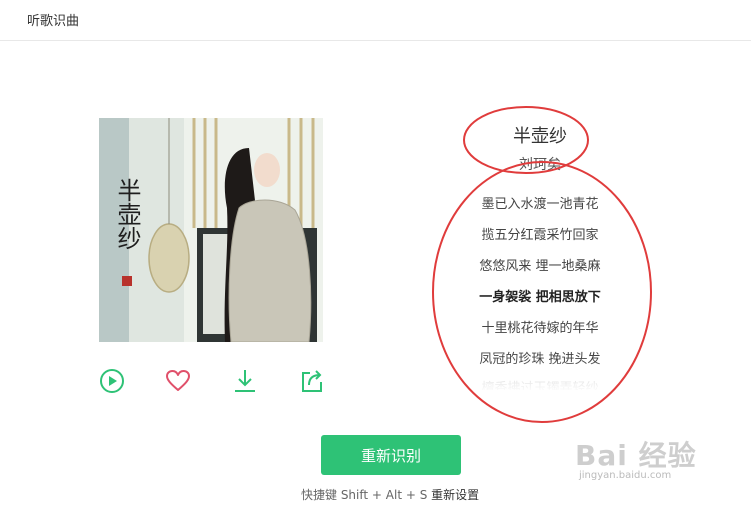  Describe the element at coordinates (540, 328) in the screenshot. I see `lyric-line: 十里桃花待嫁的年华` at that location.